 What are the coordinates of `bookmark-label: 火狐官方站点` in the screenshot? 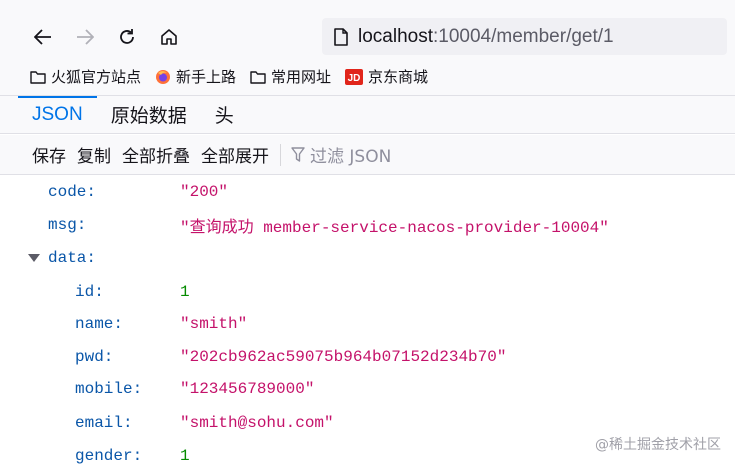 It's located at (96, 77).